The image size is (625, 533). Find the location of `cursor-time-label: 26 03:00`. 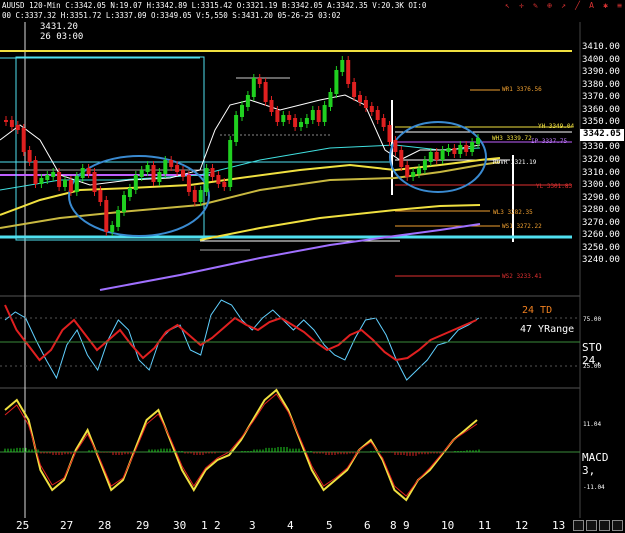

cursor-time-label: 26 03:00 is located at coordinates (62, 37).